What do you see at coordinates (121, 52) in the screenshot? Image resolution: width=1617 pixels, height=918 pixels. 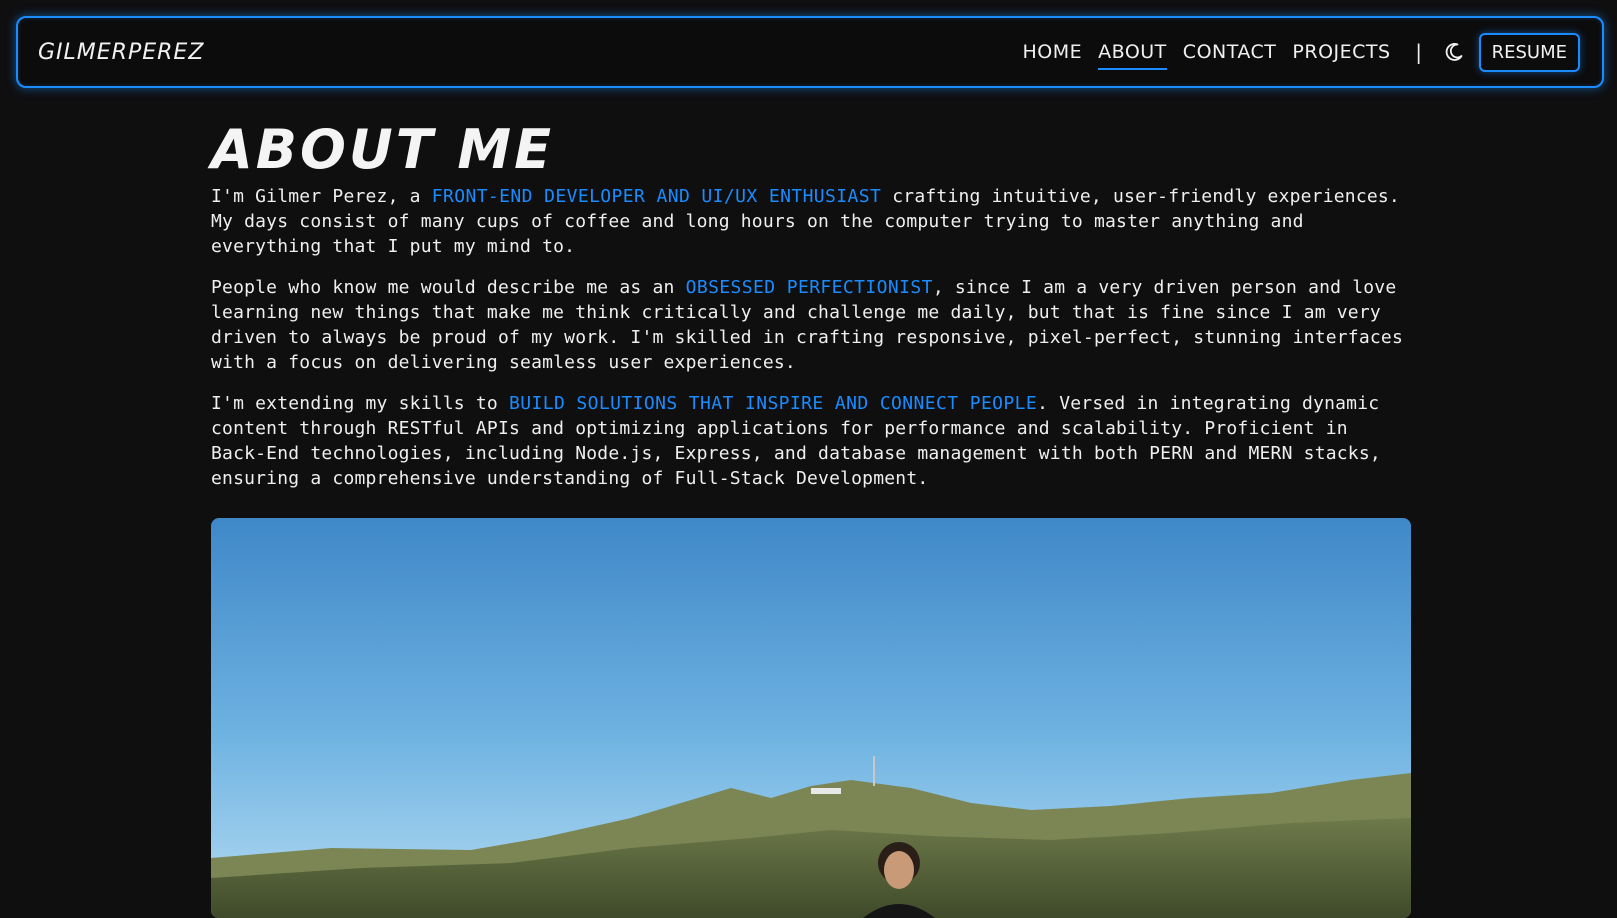 I see `brand-logo: GILMERPEREZ` at bounding box center [121, 52].